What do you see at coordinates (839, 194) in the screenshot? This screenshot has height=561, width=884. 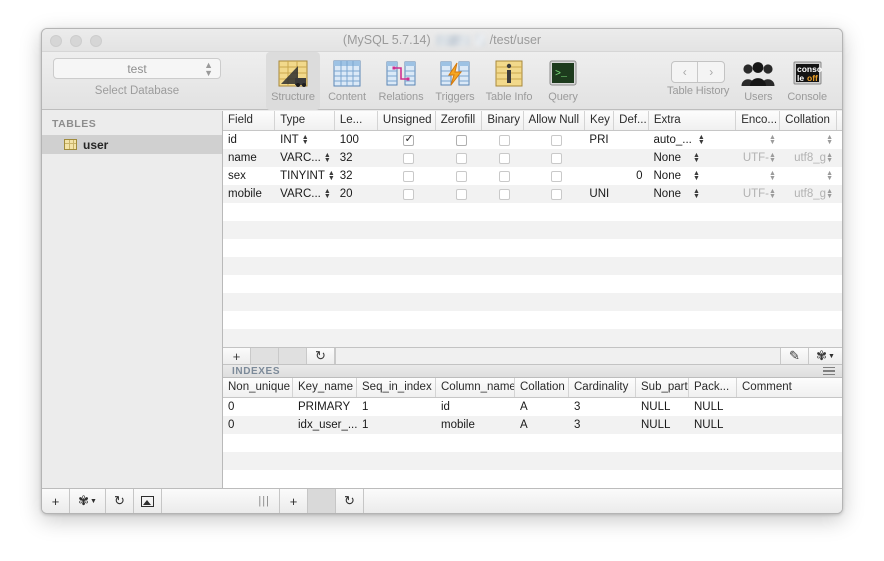 I see `cell-comment: 手机` at bounding box center [839, 194].